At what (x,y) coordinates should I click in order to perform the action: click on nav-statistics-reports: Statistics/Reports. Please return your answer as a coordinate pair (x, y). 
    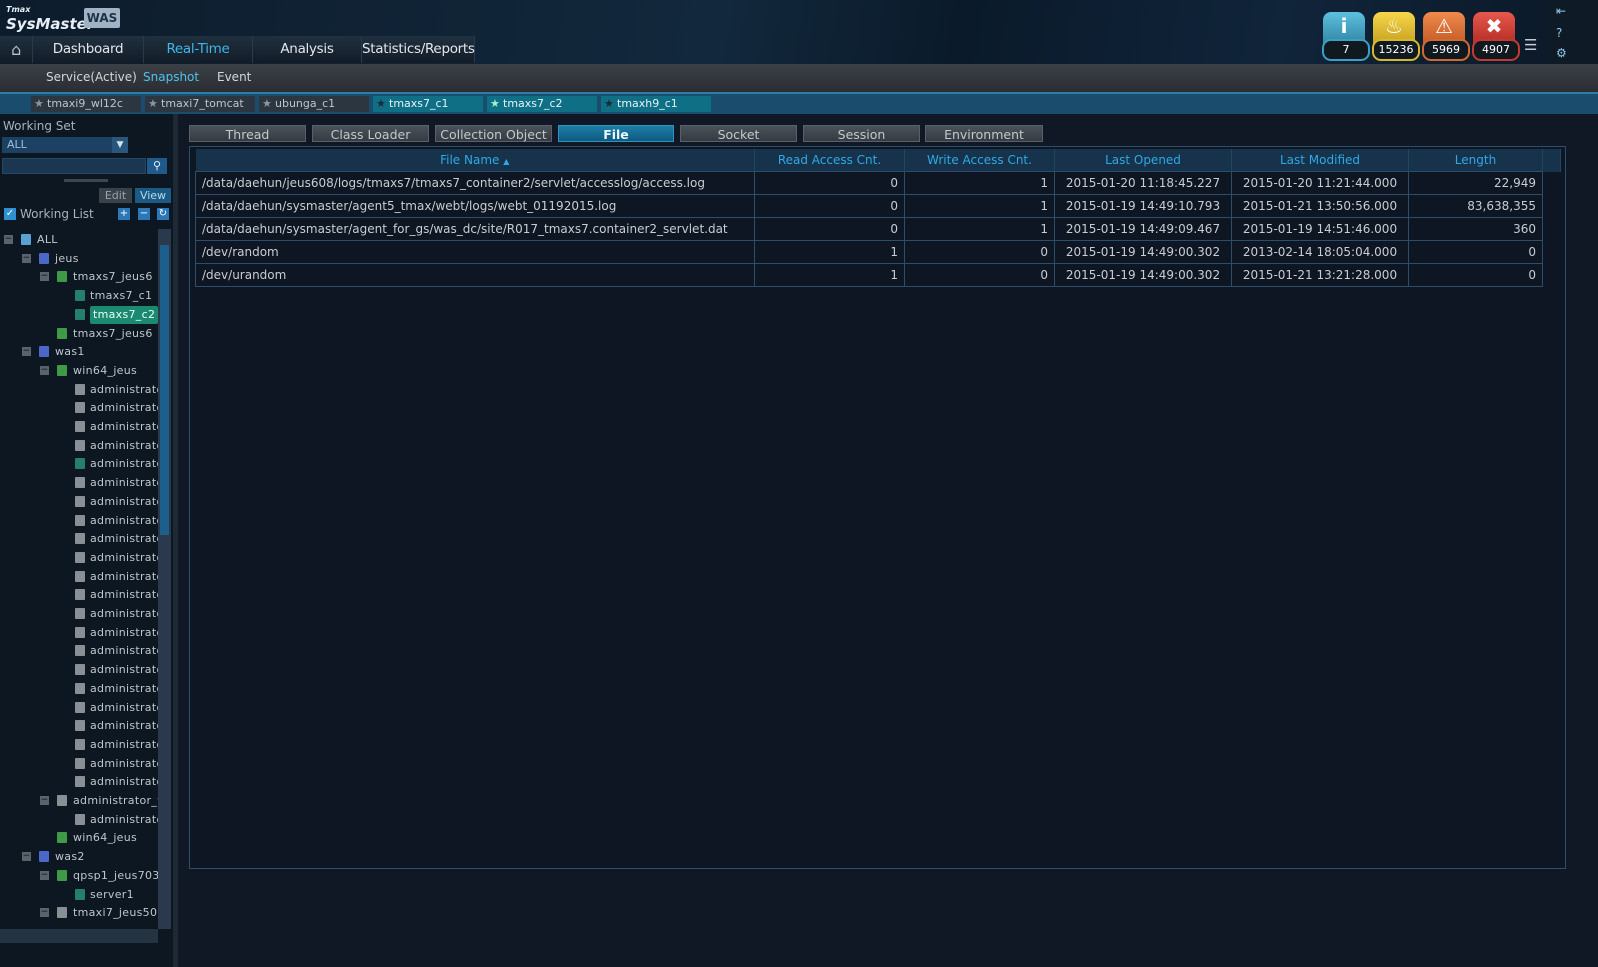
    Looking at the image, I should click on (418, 49).